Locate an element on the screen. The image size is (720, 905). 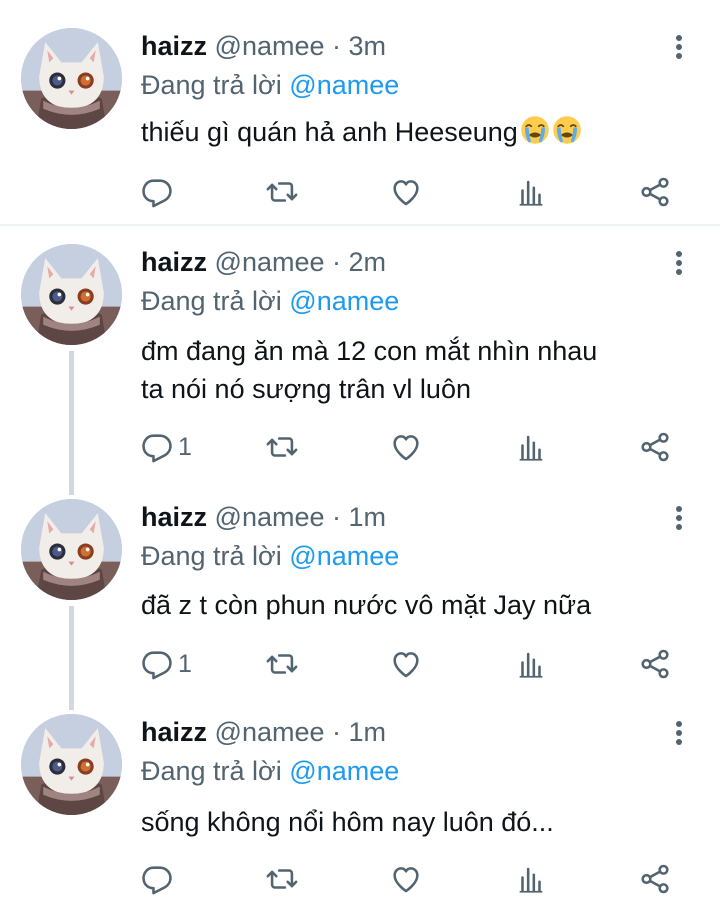
timestamp: 3m is located at coordinates (368, 46).